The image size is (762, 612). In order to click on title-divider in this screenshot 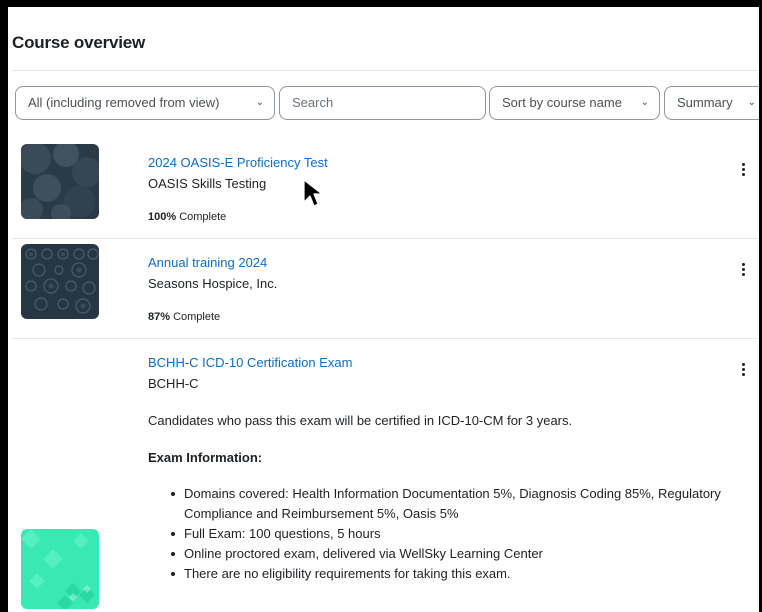, I will do `click(385, 70)`.